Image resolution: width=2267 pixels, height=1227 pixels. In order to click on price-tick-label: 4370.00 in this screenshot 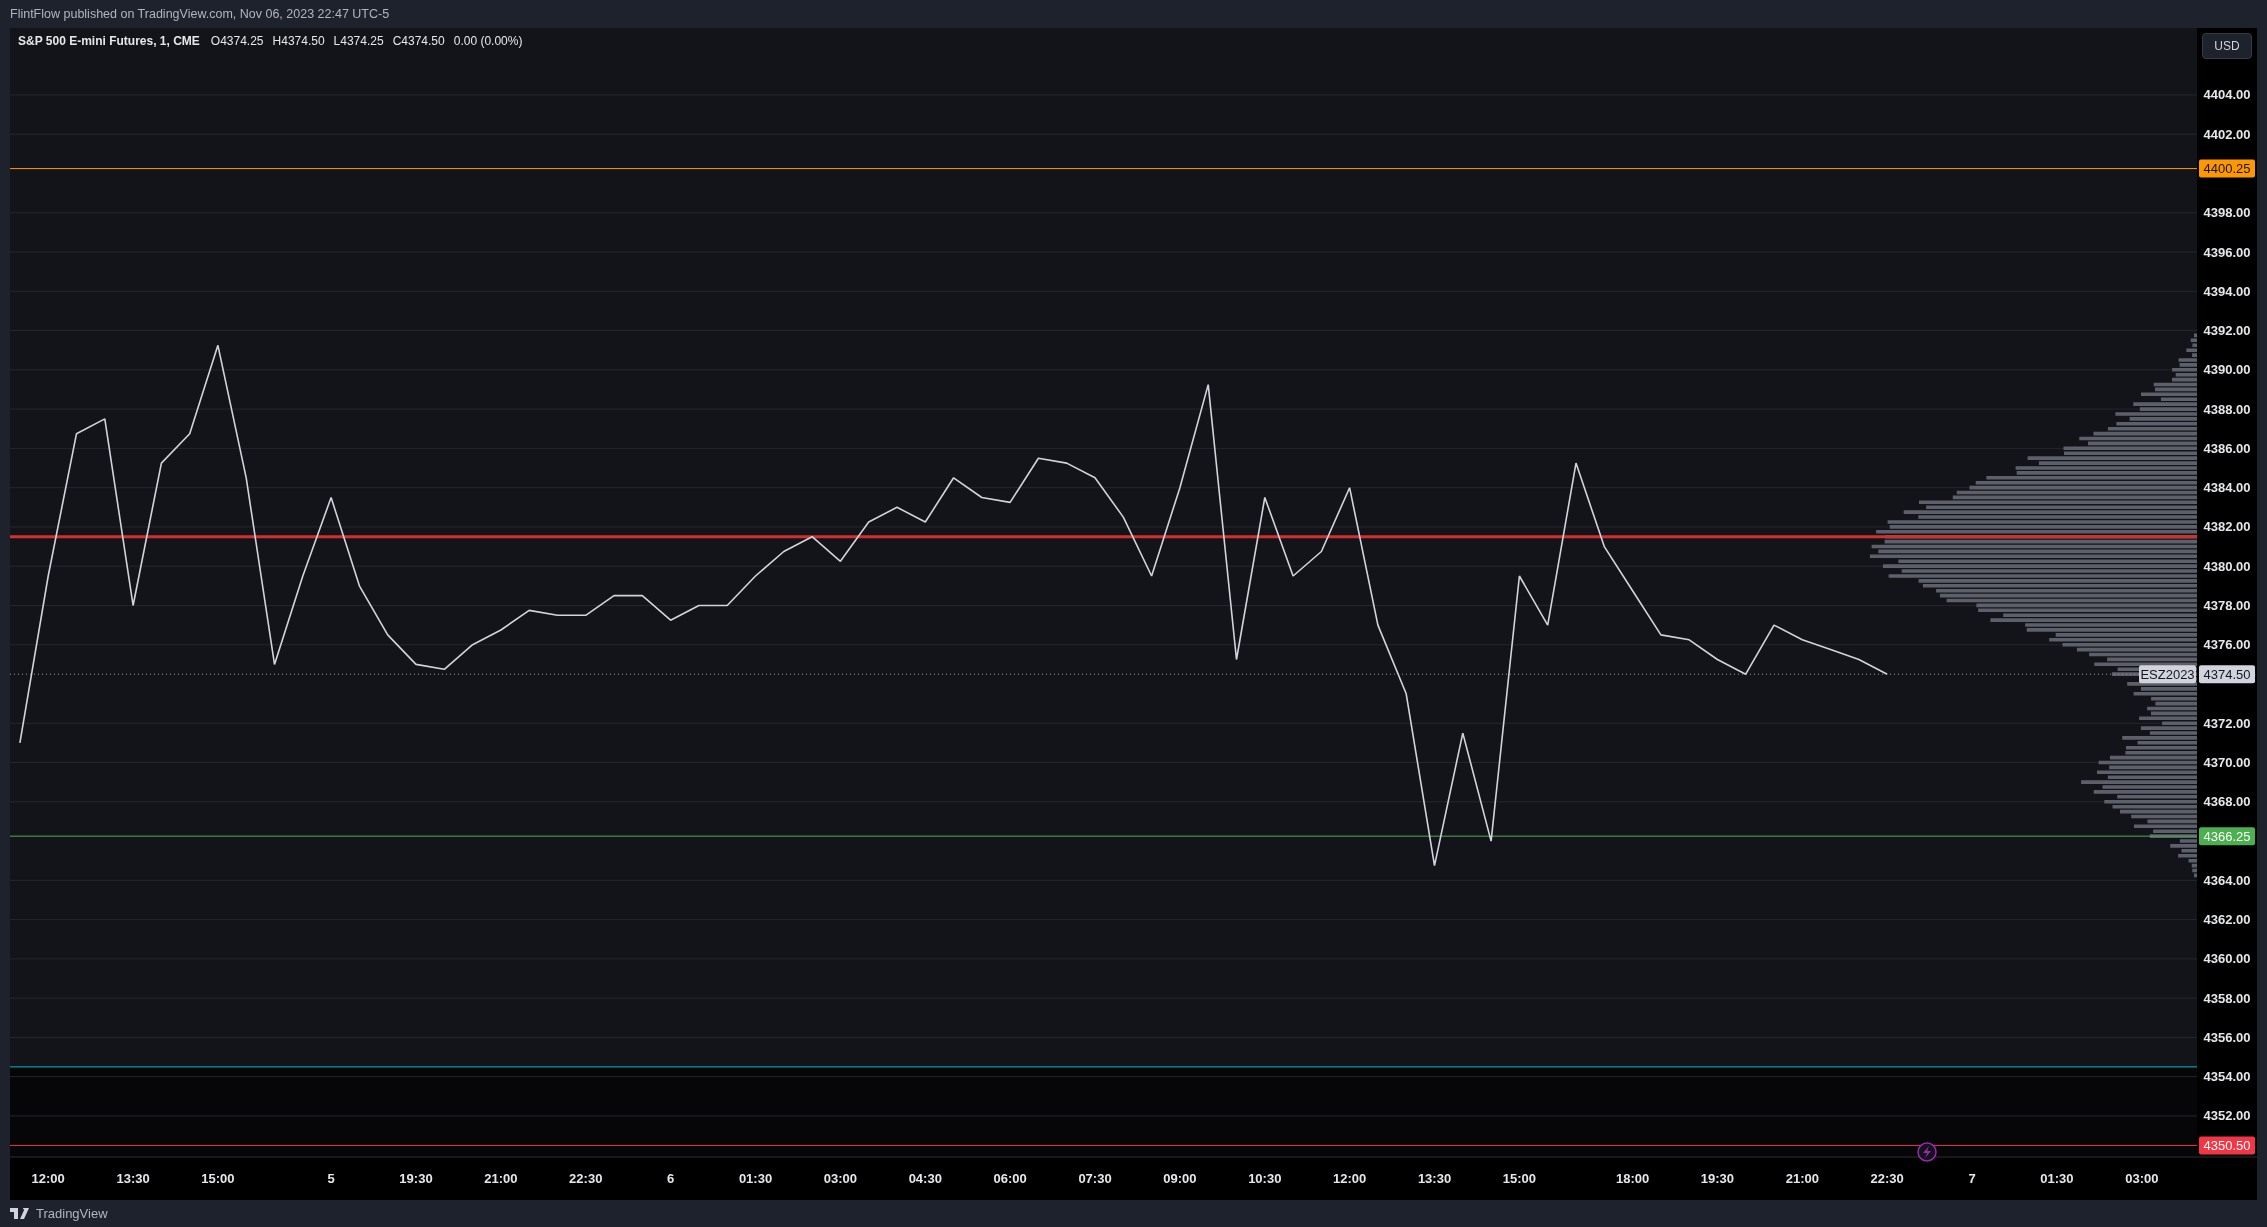, I will do `click(2227, 763)`.